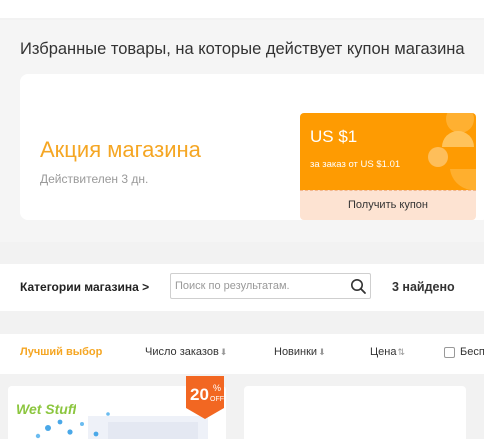 The image size is (484, 439). Describe the element at coordinates (452, 151) in the screenshot. I see `coupon-decoration-icon` at that location.